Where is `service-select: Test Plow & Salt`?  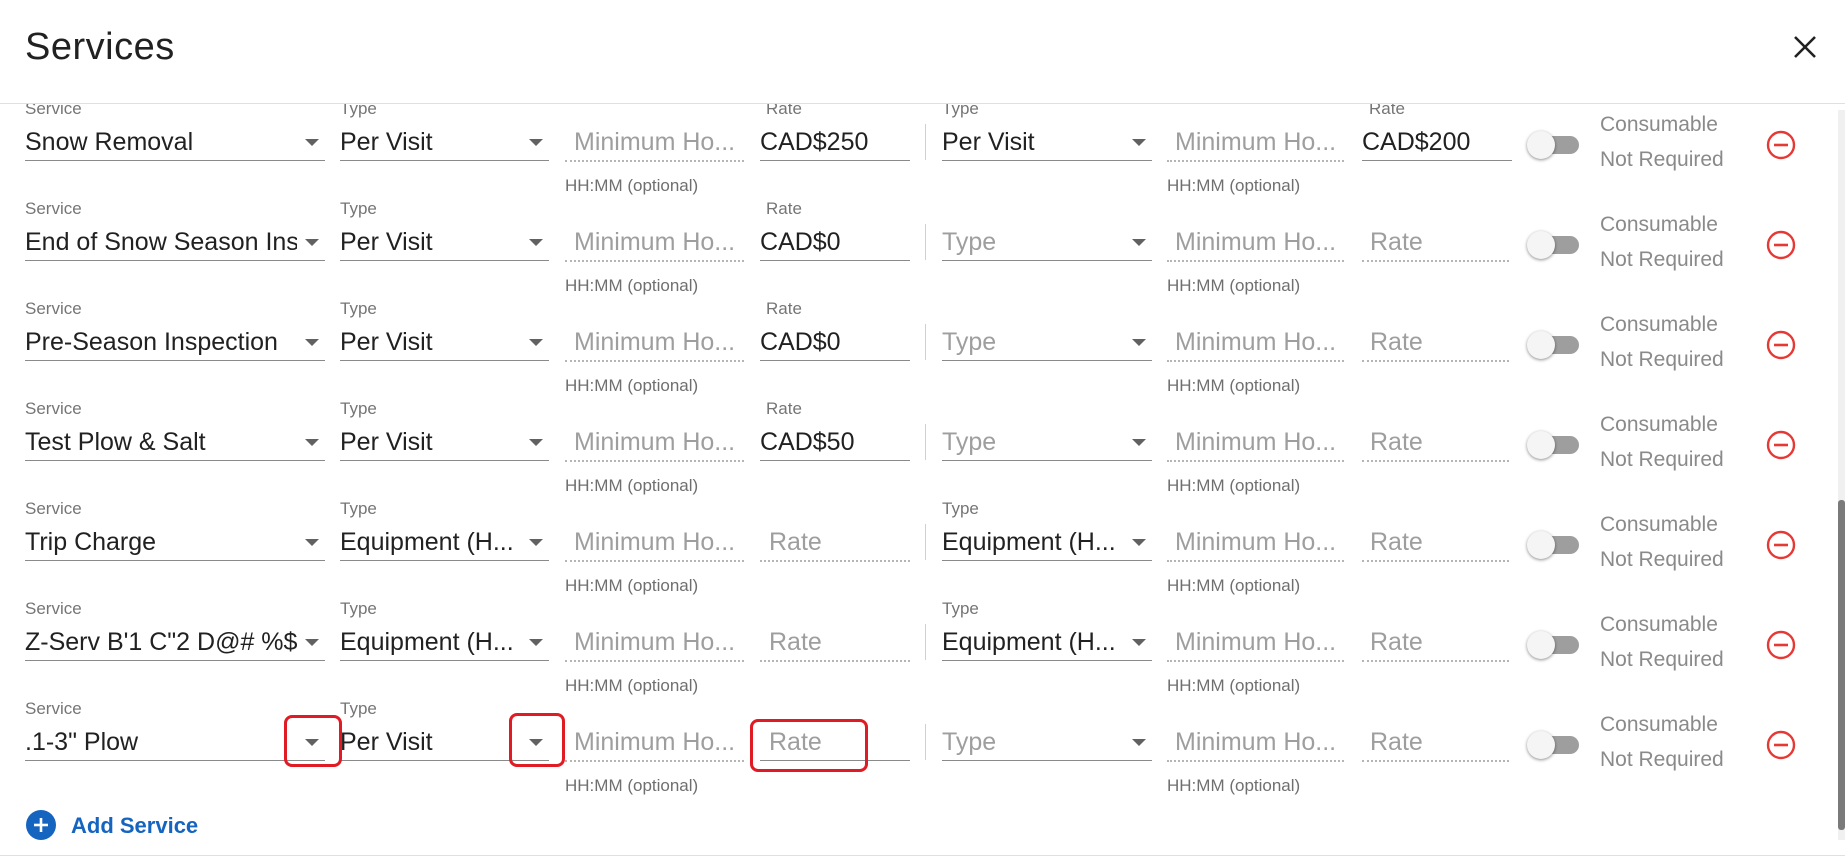
service-select: Test Plow & Salt is located at coordinates (175, 442).